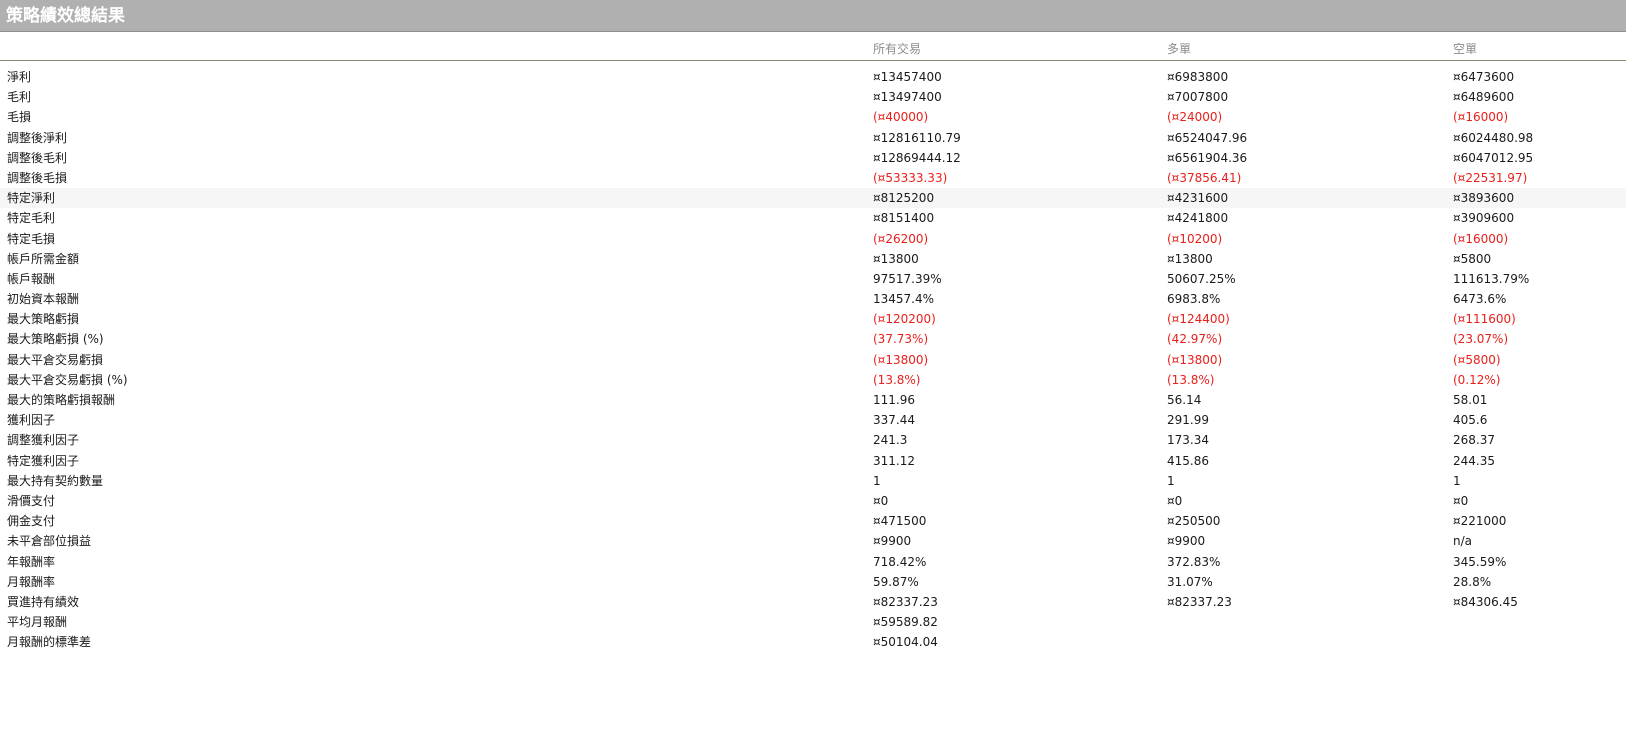  Describe the element at coordinates (813, 622) in the screenshot. I see `table-row: 平均月報酬 ¤59589.82` at that location.